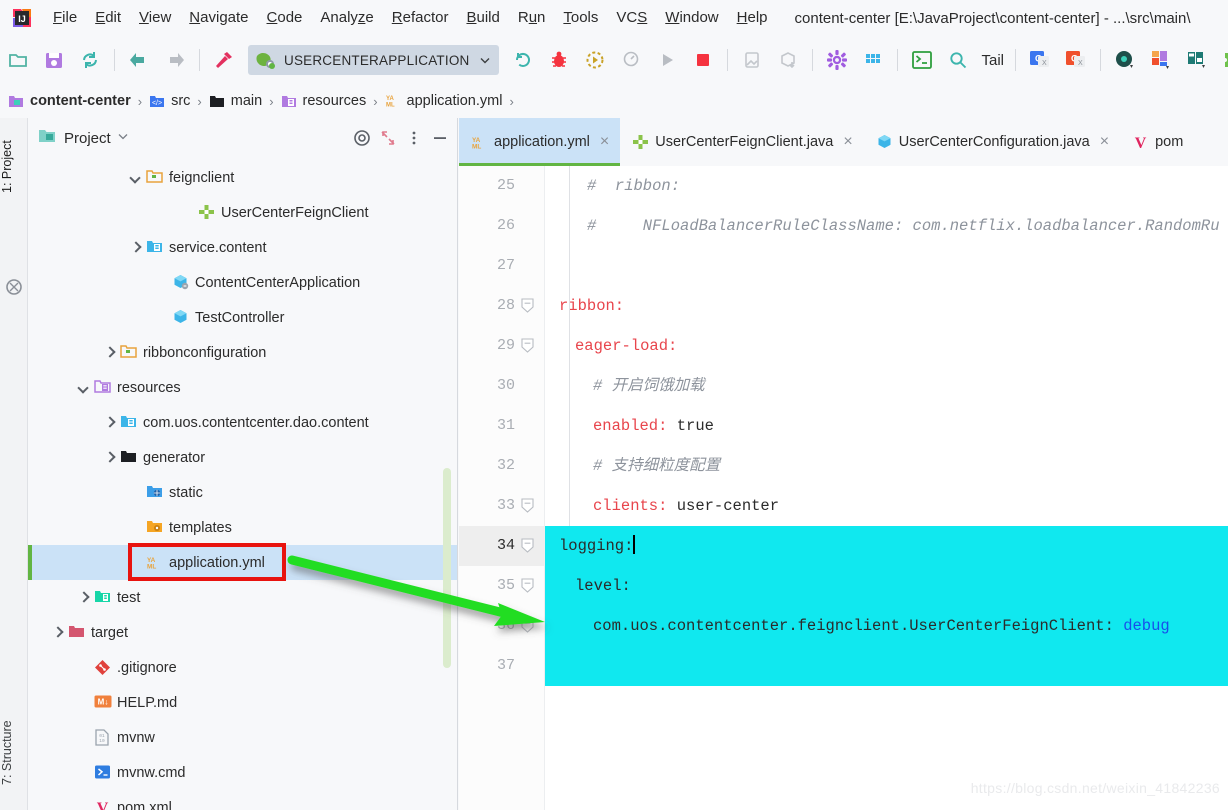 Image resolution: width=1228 pixels, height=810 pixels. Describe the element at coordinates (958, 60) in the screenshot. I see `search-everywhere-icon` at that location.